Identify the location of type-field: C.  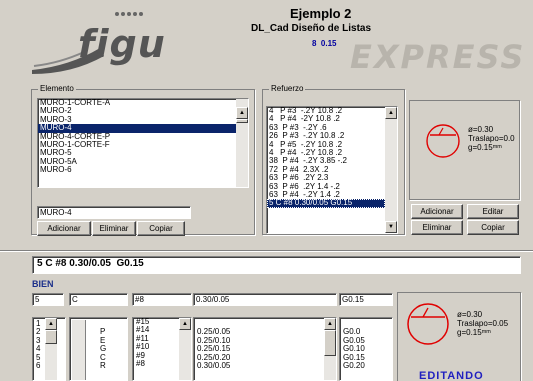
(98, 299).